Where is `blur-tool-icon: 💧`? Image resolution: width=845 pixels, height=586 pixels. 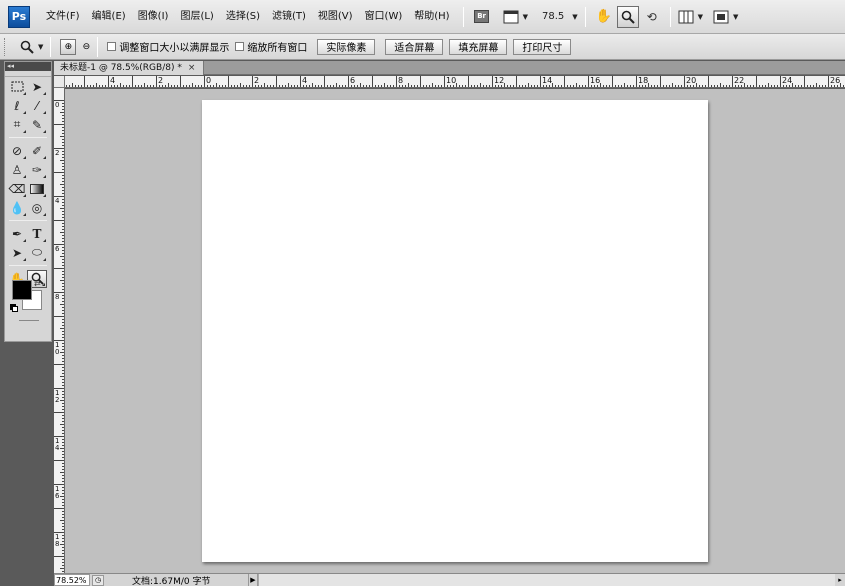 blur-tool-icon: 💧 is located at coordinates (17, 207).